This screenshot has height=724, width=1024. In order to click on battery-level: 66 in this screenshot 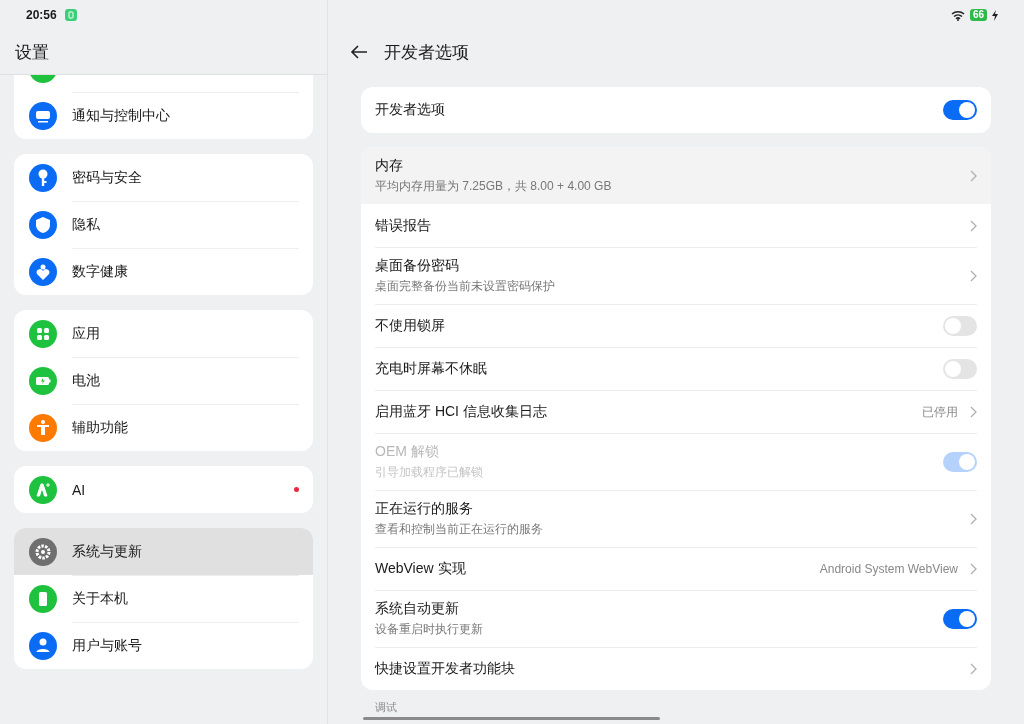, I will do `click(978, 15)`.